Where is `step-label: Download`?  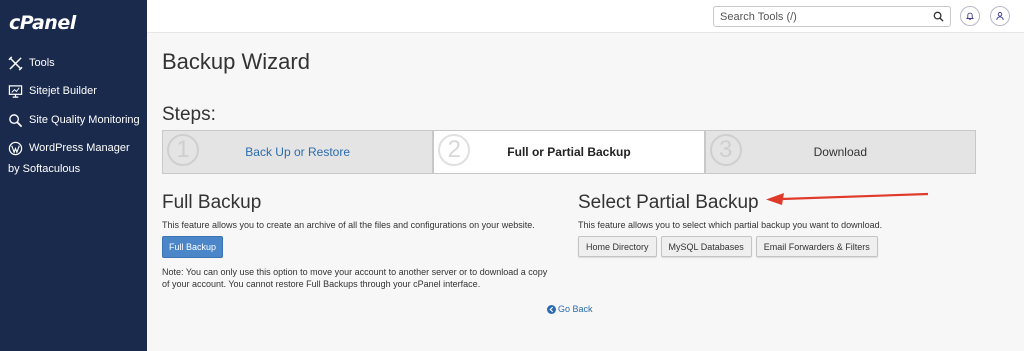 step-label: Download is located at coordinates (840, 152).